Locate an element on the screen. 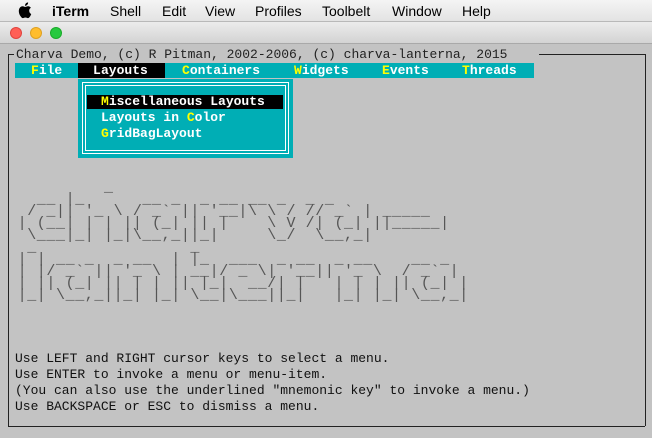  menu-item-label: iscellaneous Layouts is located at coordinates (186, 101).